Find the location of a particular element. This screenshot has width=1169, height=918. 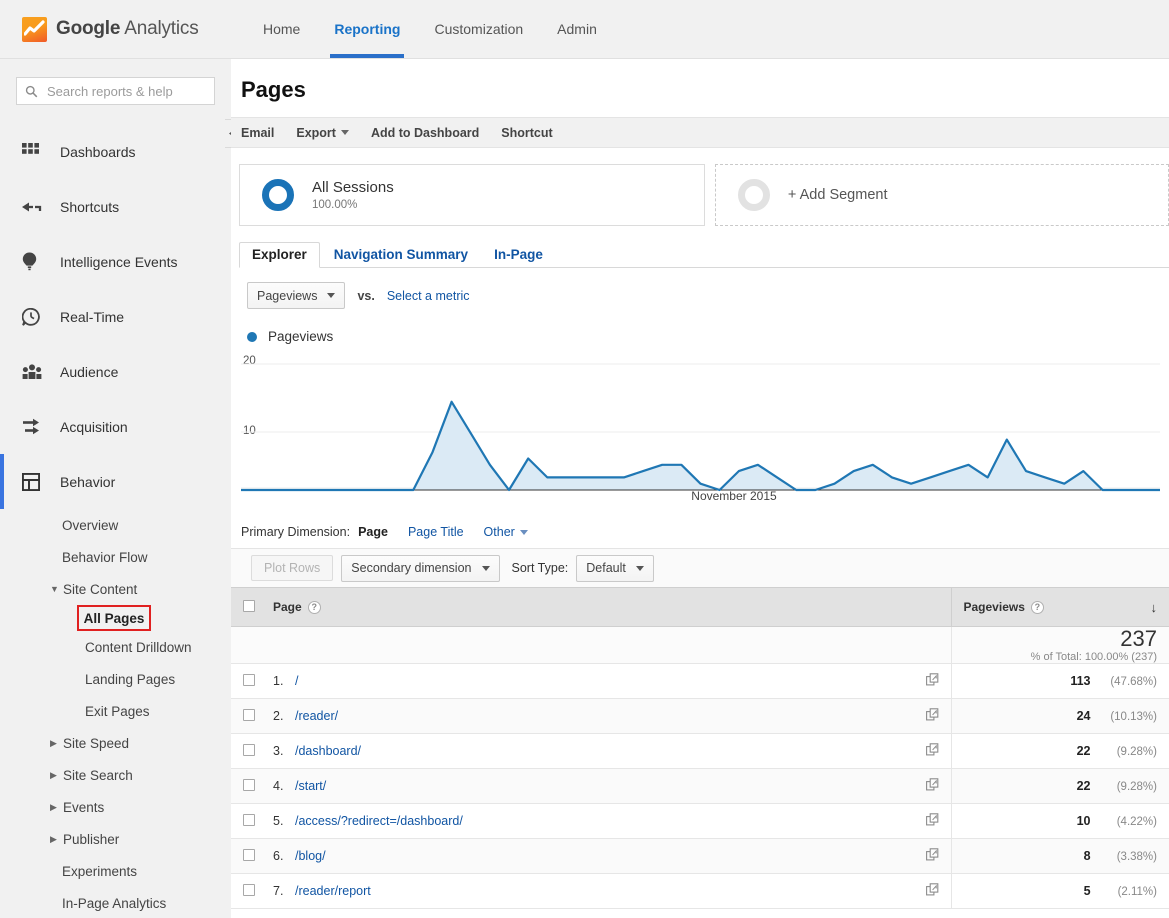

sidebar-item-in-page-analytics: In-Page Analytics is located at coordinates (115, 902).